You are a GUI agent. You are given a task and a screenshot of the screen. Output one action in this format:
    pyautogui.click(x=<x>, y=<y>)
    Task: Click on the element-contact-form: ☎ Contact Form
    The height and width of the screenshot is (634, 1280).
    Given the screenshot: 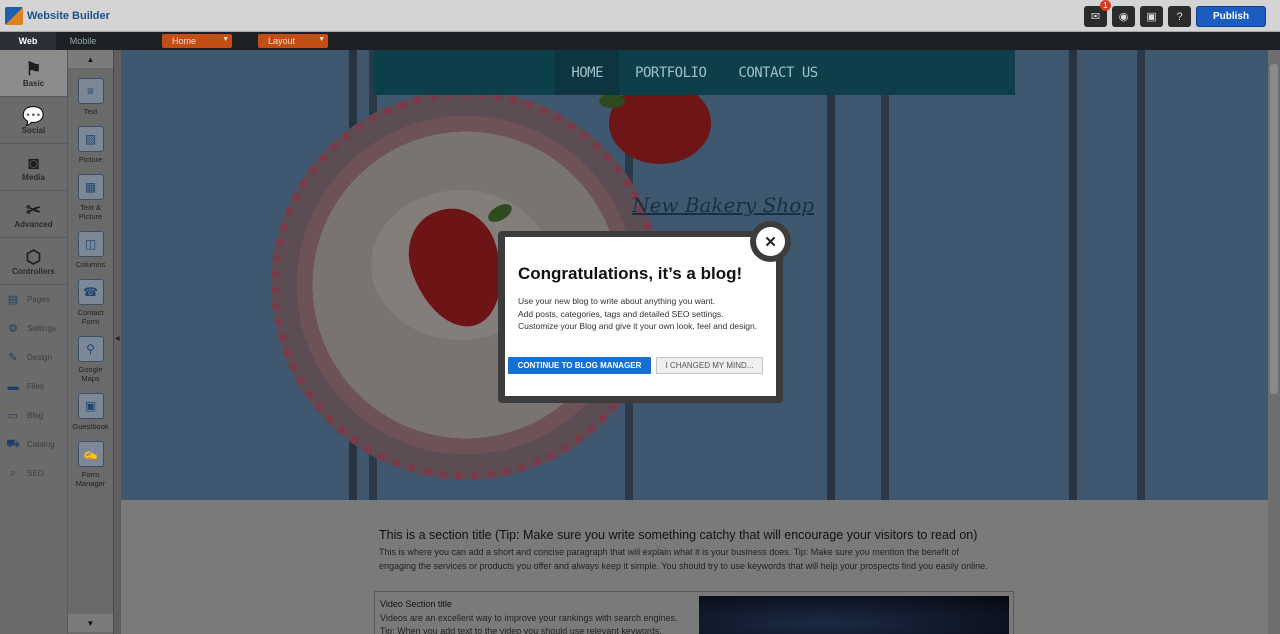 What is the action you would take?
    pyautogui.click(x=90, y=302)
    